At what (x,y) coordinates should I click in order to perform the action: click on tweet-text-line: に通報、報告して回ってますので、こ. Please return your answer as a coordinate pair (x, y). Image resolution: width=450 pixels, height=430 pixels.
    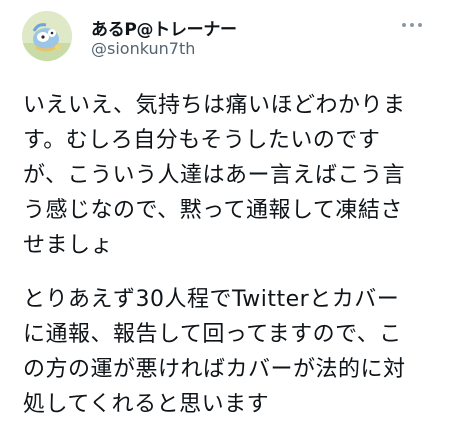
    Looking at the image, I should click on (212, 334).